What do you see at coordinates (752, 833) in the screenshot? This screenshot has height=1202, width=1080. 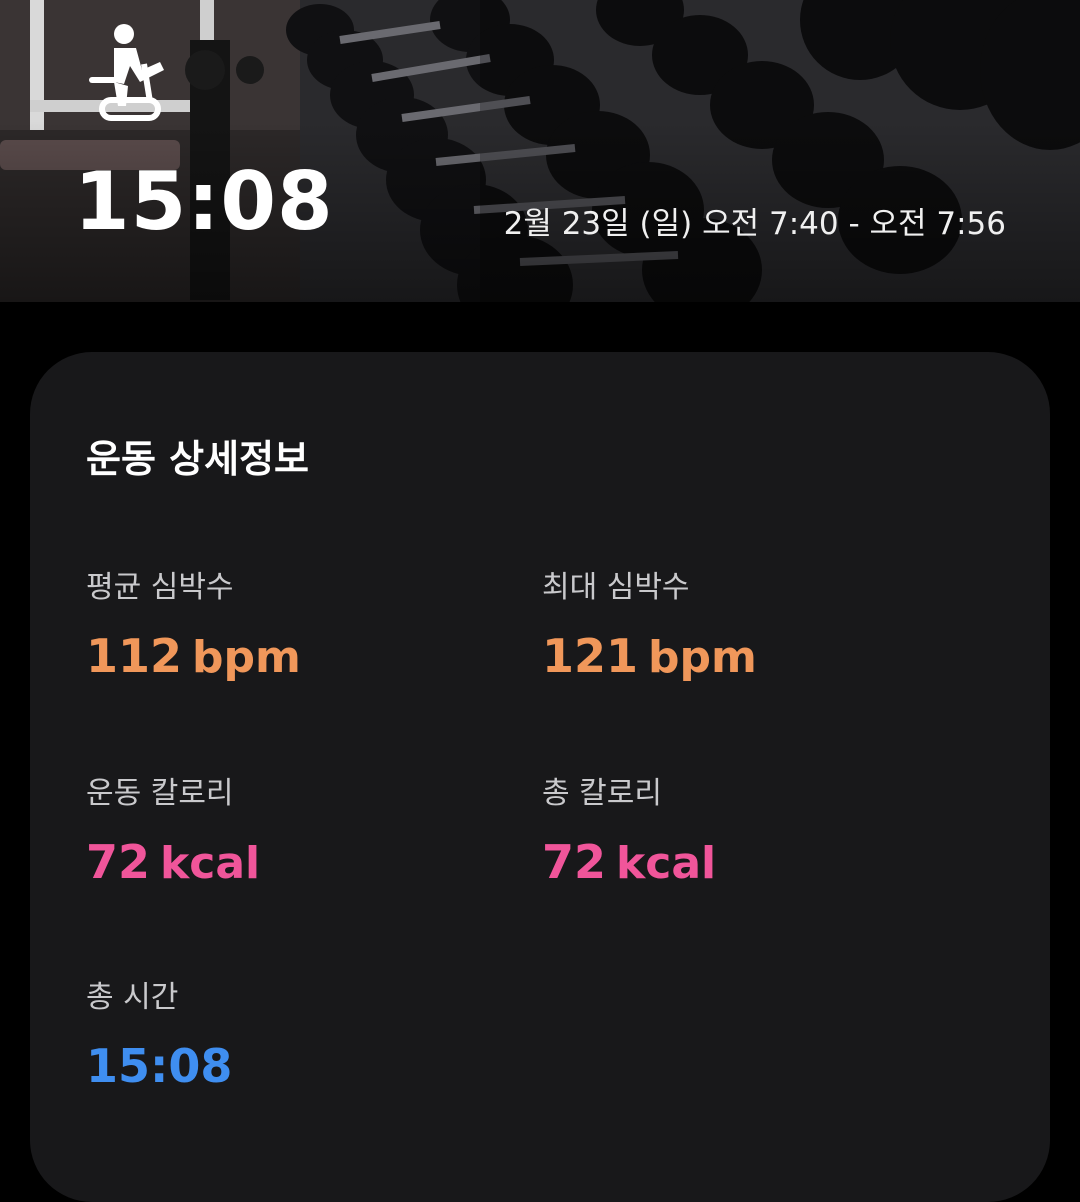 I see `metric-total-calories: 총 칼로리 72 kcal` at bounding box center [752, 833].